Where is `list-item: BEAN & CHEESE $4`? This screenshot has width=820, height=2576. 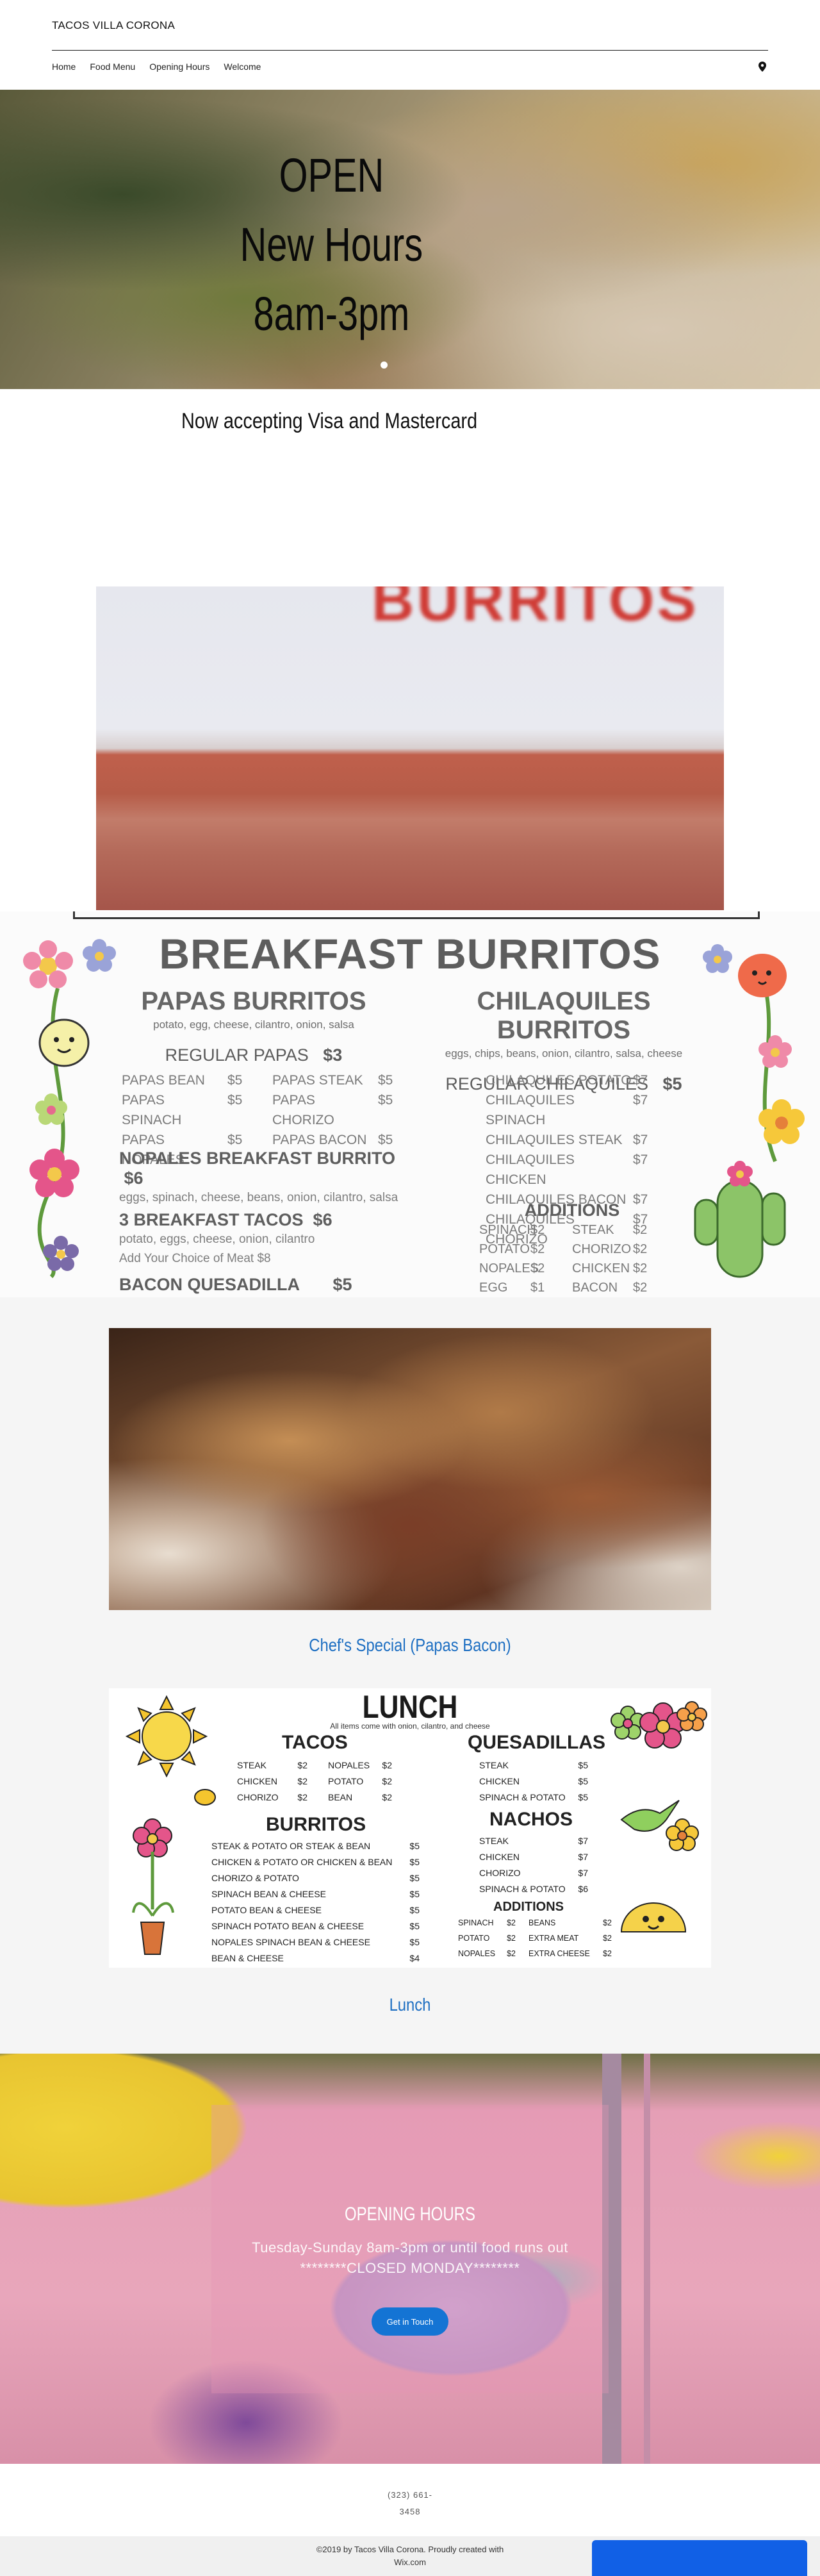 list-item: BEAN & CHEESE $4 is located at coordinates (315, 1958).